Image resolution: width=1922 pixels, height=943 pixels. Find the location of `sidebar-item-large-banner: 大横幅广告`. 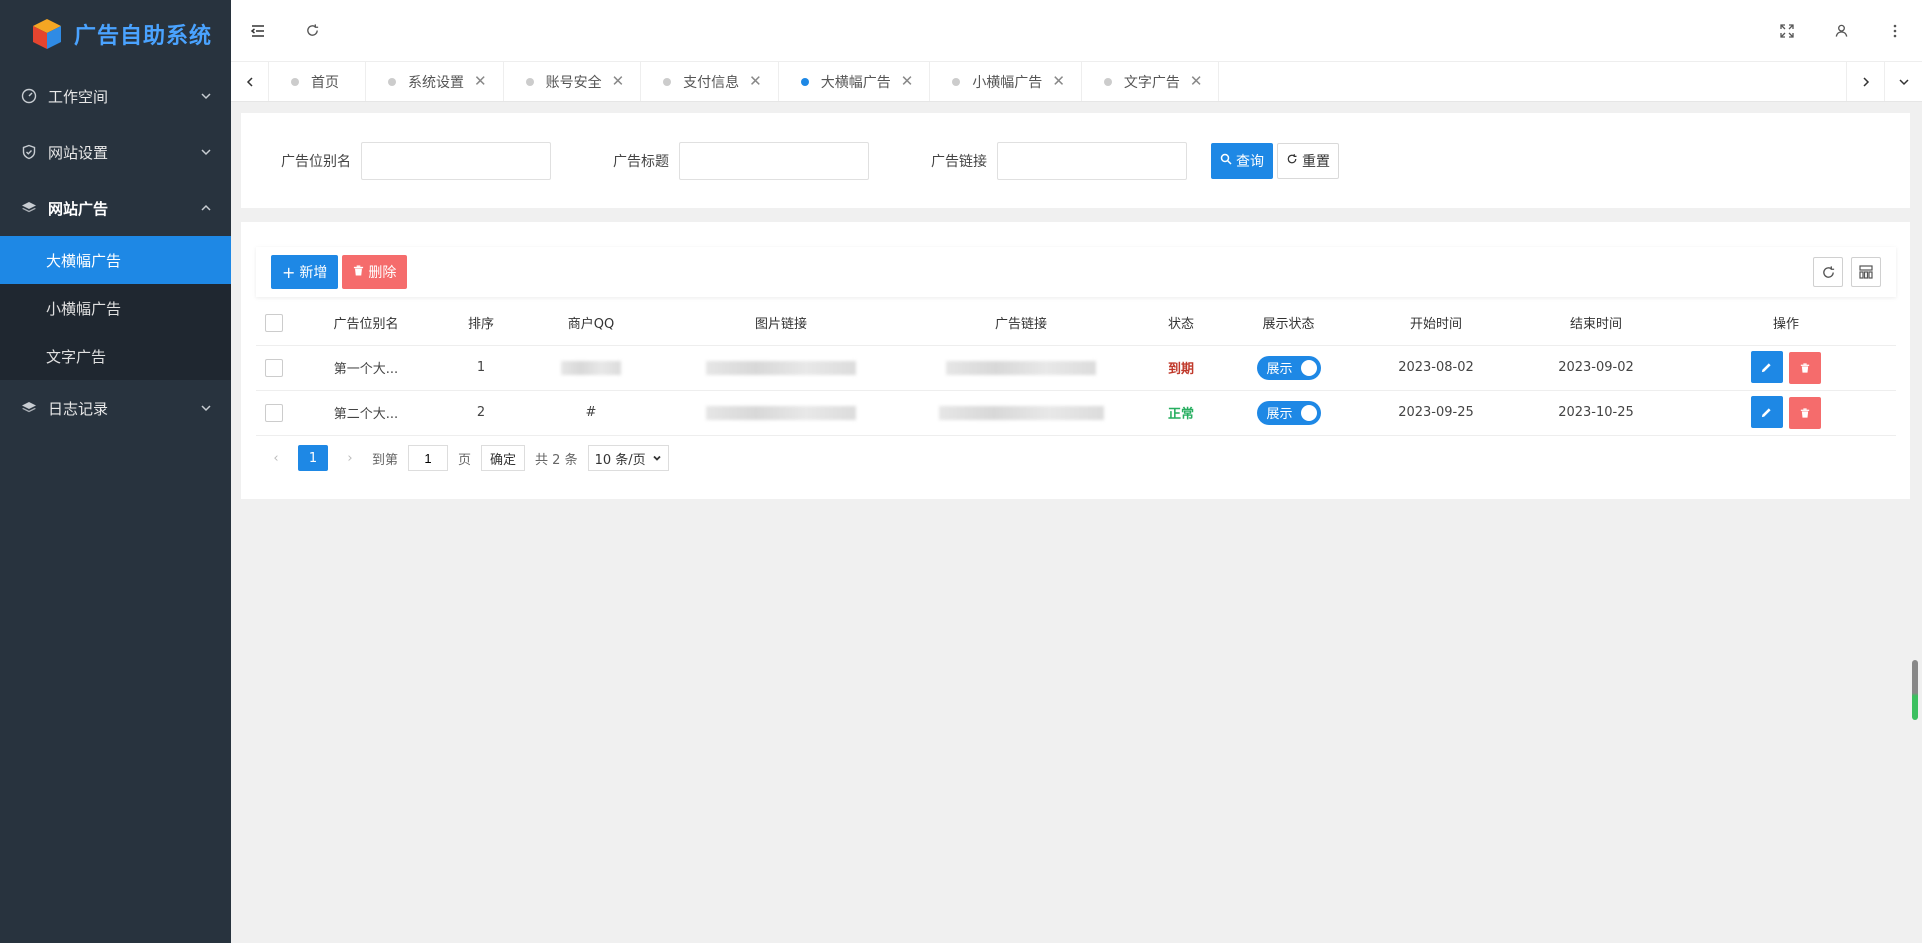

sidebar-item-large-banner: 大横幅广告 is located at coordinates (115, 260).